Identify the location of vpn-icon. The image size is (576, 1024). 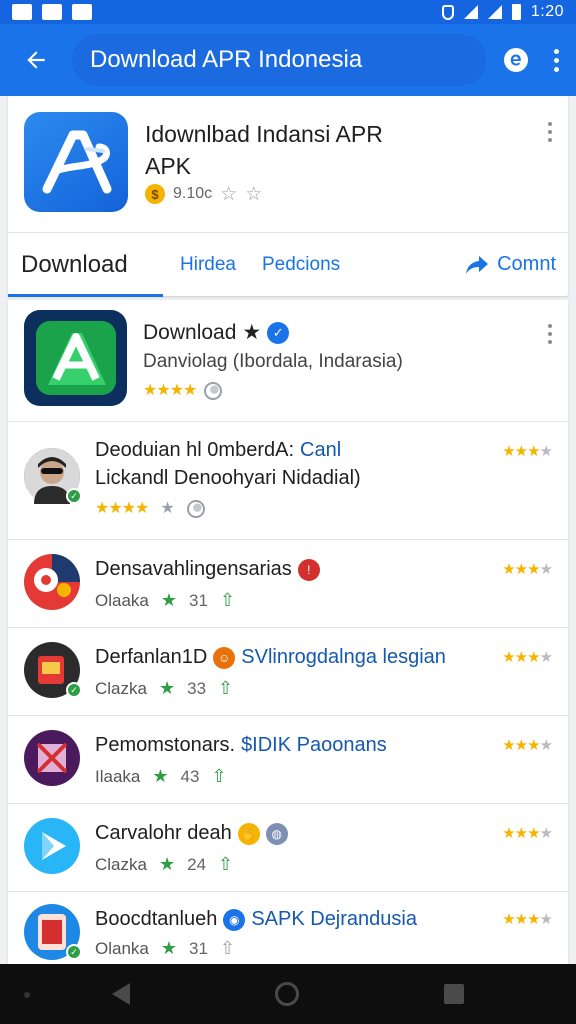
(447, 12).